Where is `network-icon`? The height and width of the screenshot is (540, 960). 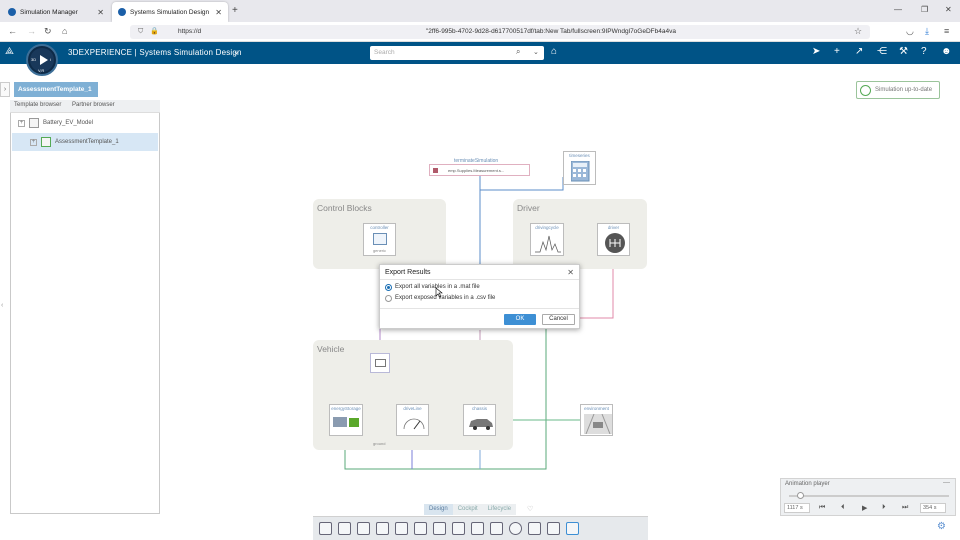
network-icon is located at coordinates (458, 528).